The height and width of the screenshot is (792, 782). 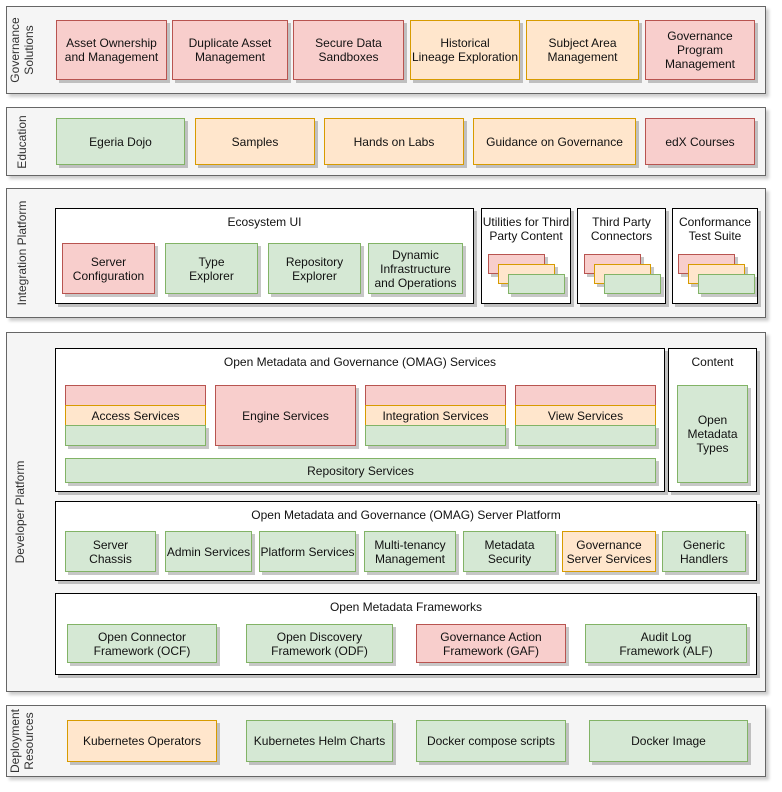 I want to click on box-generic-handlers: Generic Handlers, so click(x=704, y=551).